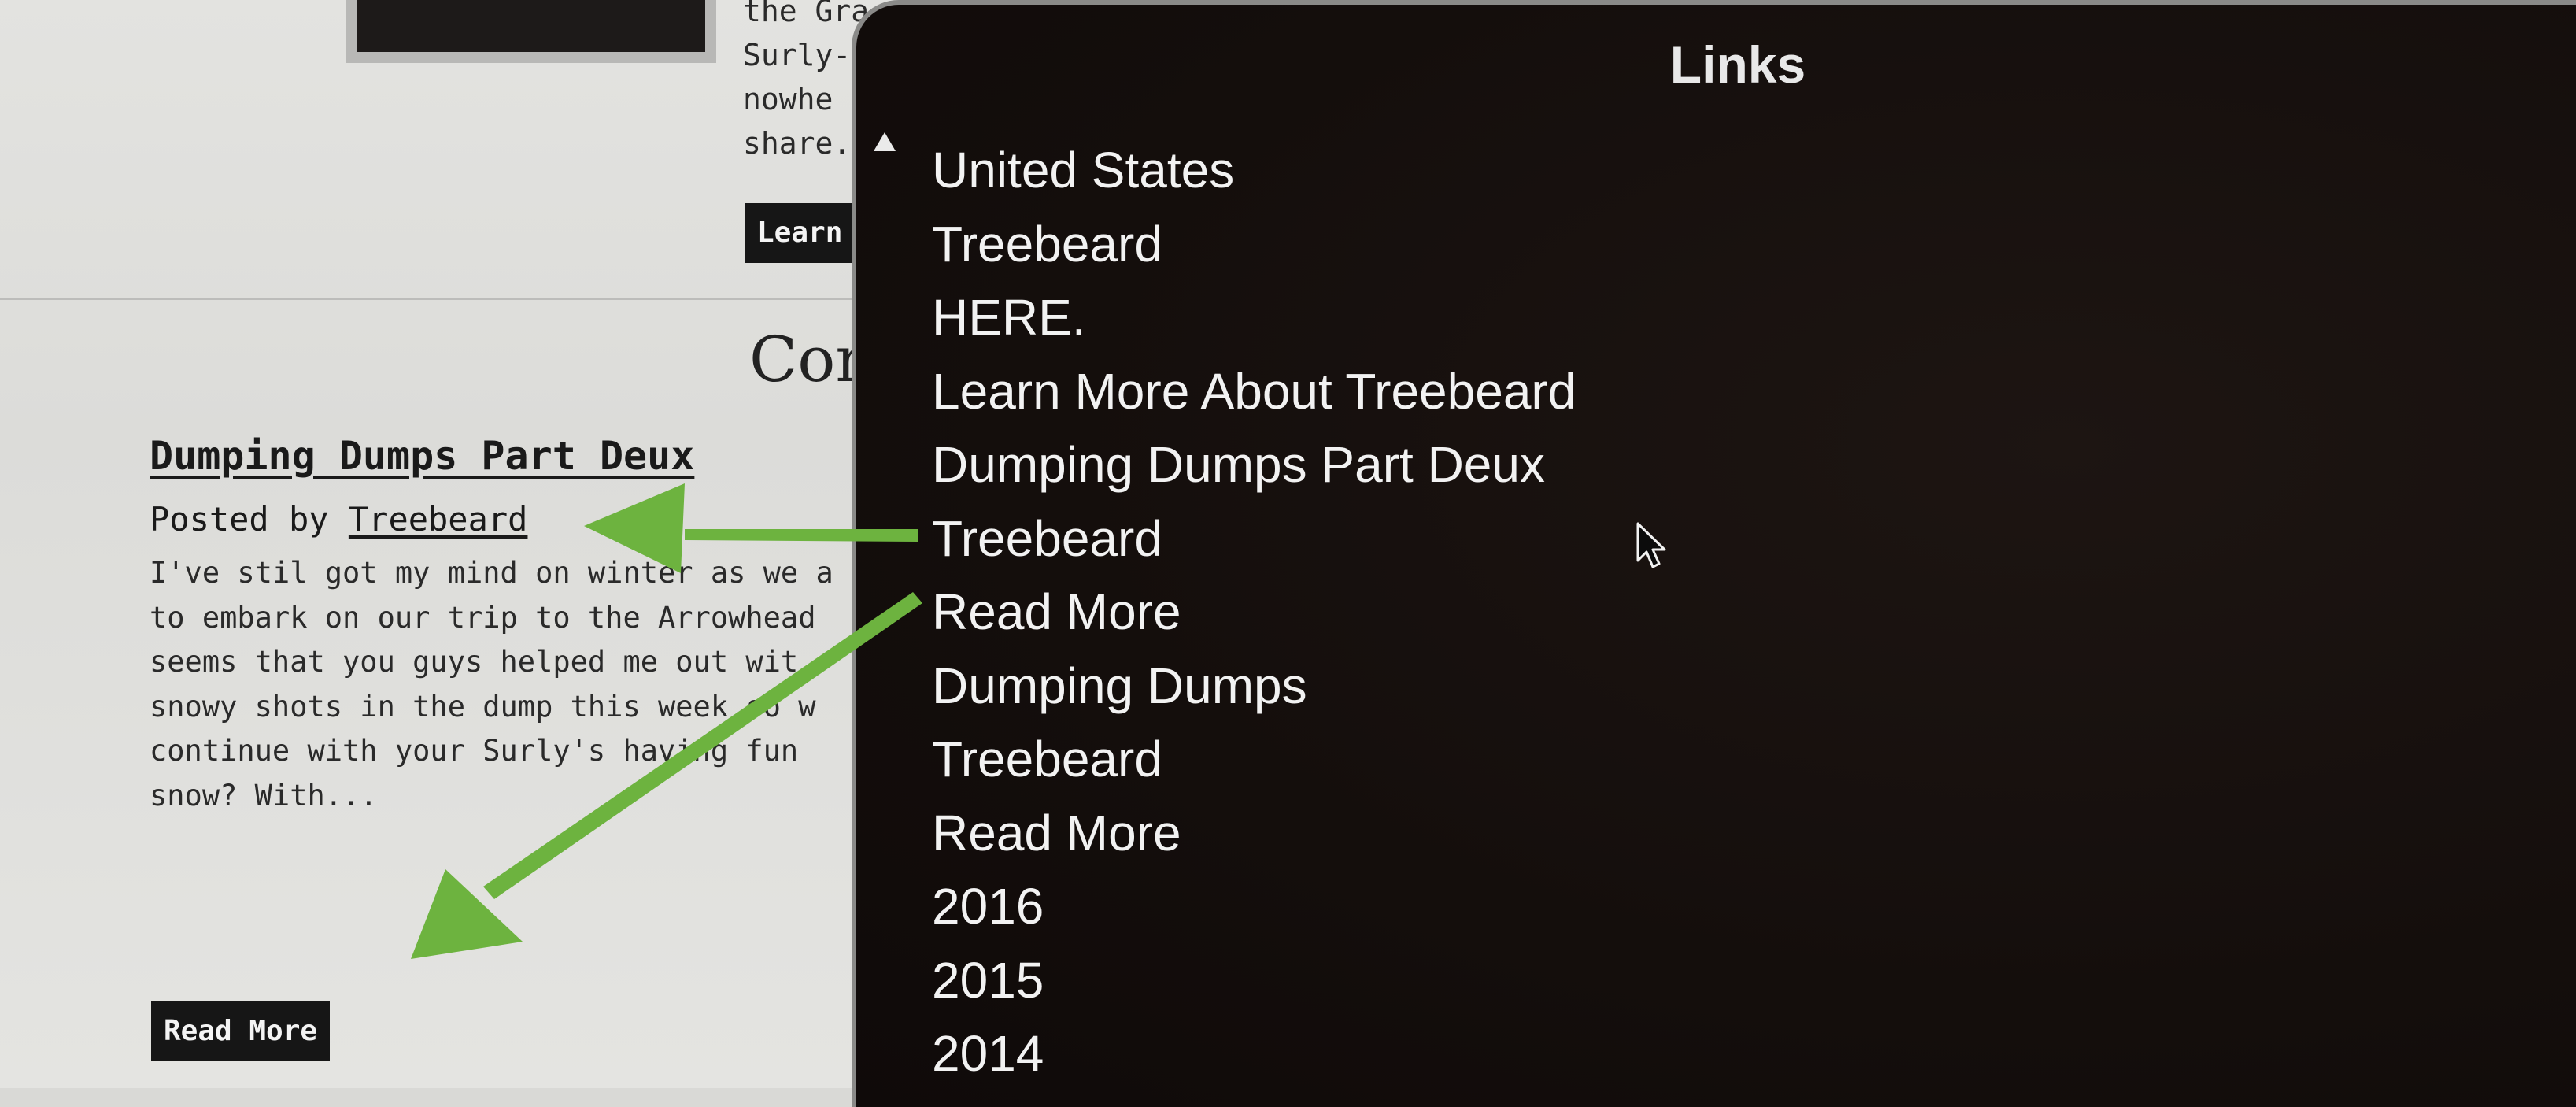 The image size is (2576, 1107). What do you see at coordinates (241, 1031) in the screenshot?
I see `read-more-button: Read More` at bounding box center [241, 1031].